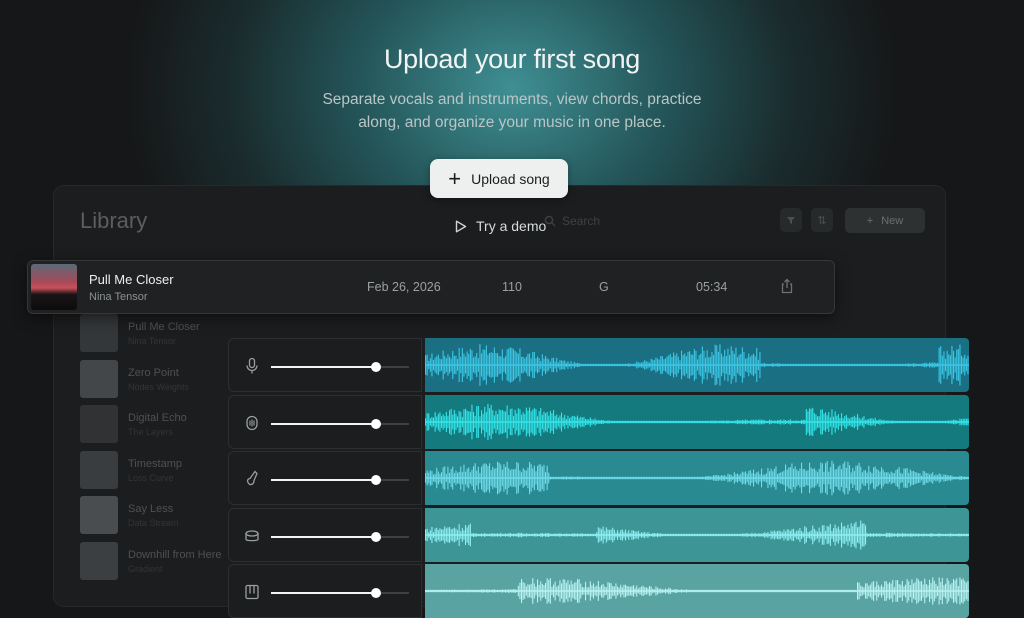 The image size is (1024, 618). Describe the element at coordinates (712, 287) in the screenshot. I see `song-duration: 05:34` at that location.